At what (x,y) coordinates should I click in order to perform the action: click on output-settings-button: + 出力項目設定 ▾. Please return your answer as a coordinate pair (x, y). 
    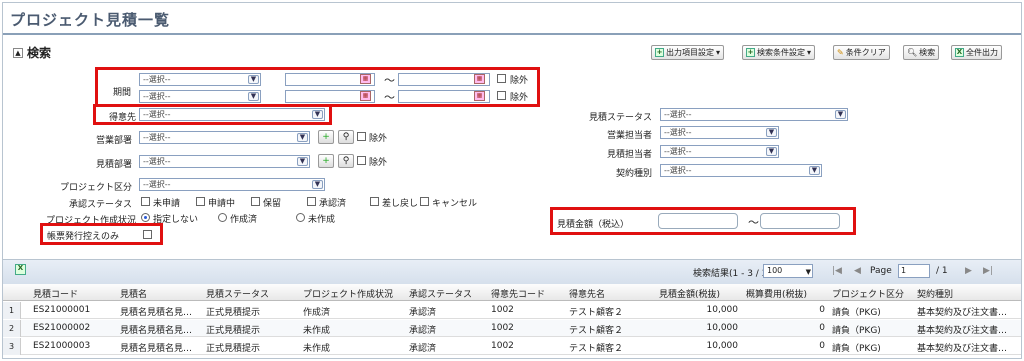
    Looking at the image, I should click on (688, 52).